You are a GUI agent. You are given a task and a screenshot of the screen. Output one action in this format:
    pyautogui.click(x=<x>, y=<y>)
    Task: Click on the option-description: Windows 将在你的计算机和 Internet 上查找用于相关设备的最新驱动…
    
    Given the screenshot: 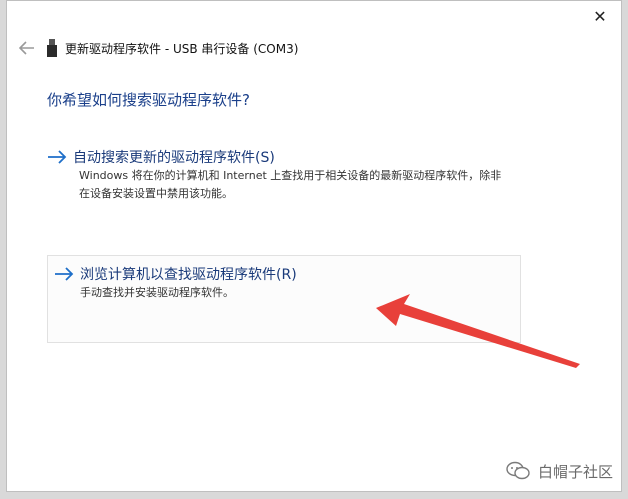 What is the action you would take?
    pyautogui.click(x=290, y=184)
    